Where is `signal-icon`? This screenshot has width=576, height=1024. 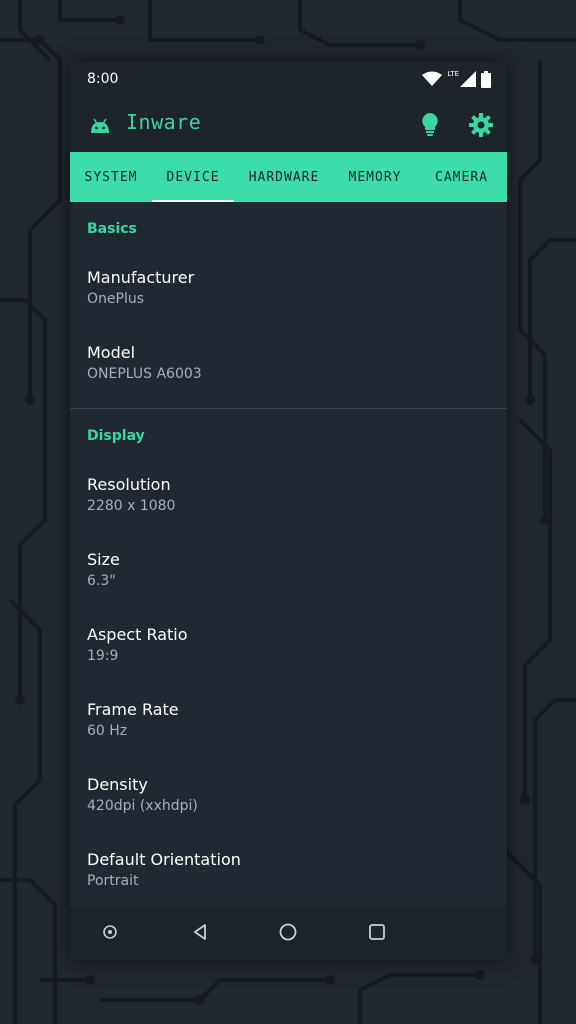
signal-icon is located at coordinates (468, 79).